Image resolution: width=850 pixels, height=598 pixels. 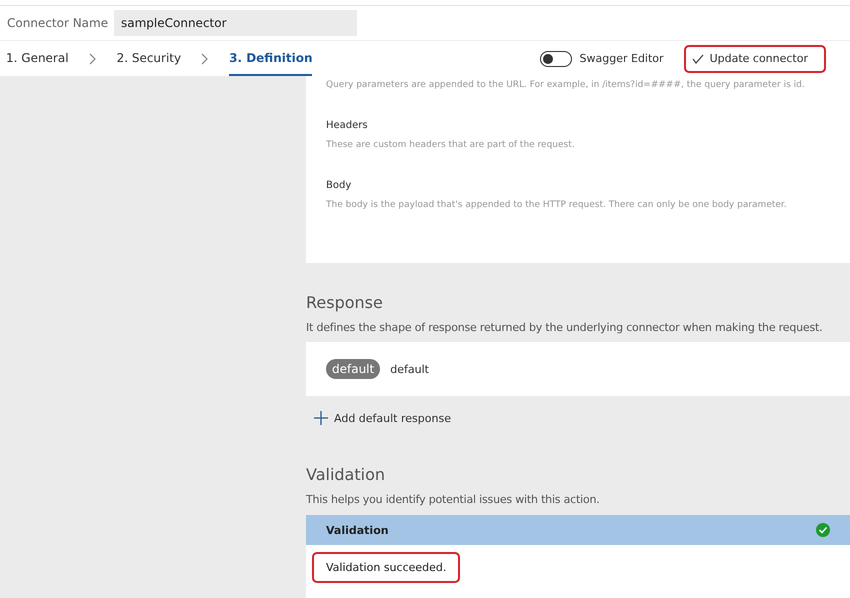 What do you see at coordinates (622, 58) in the screenshot?
I see `toggle-label: Swagger Editor` at bounding box center [622, 58].